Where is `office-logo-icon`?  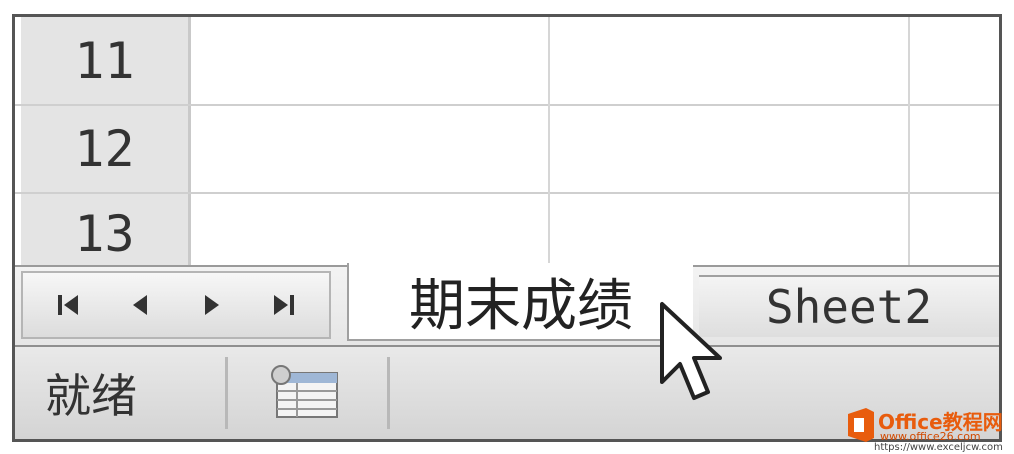
office-logo-icon is located at coordinates (861, 425).